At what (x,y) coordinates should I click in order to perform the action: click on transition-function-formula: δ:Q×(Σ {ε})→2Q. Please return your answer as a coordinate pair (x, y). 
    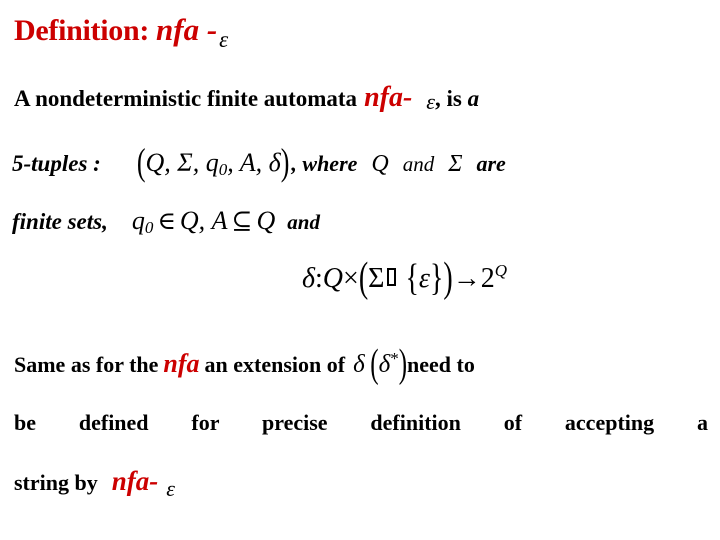
    Looking at the image, I should click on (405, 278).